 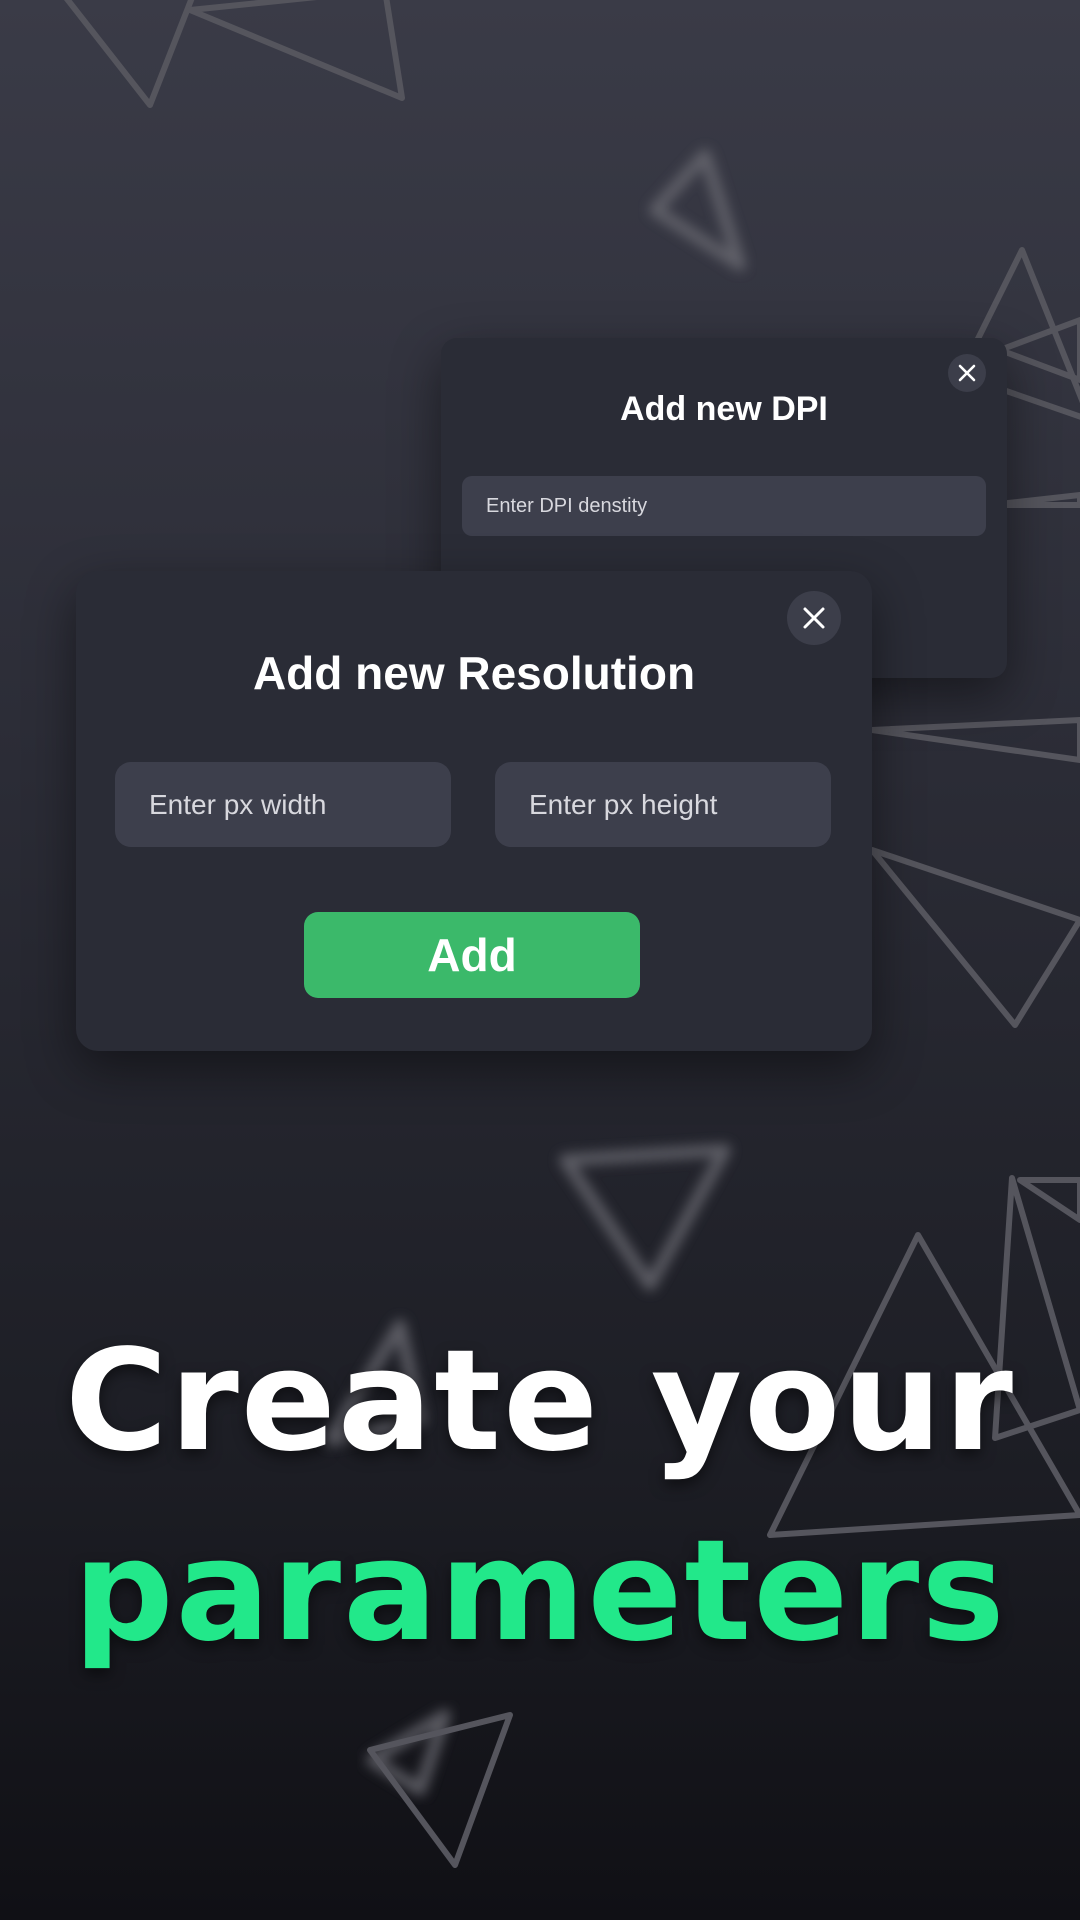 I want to click on headline-line-2: parameters, so click(x=540, y=1591).